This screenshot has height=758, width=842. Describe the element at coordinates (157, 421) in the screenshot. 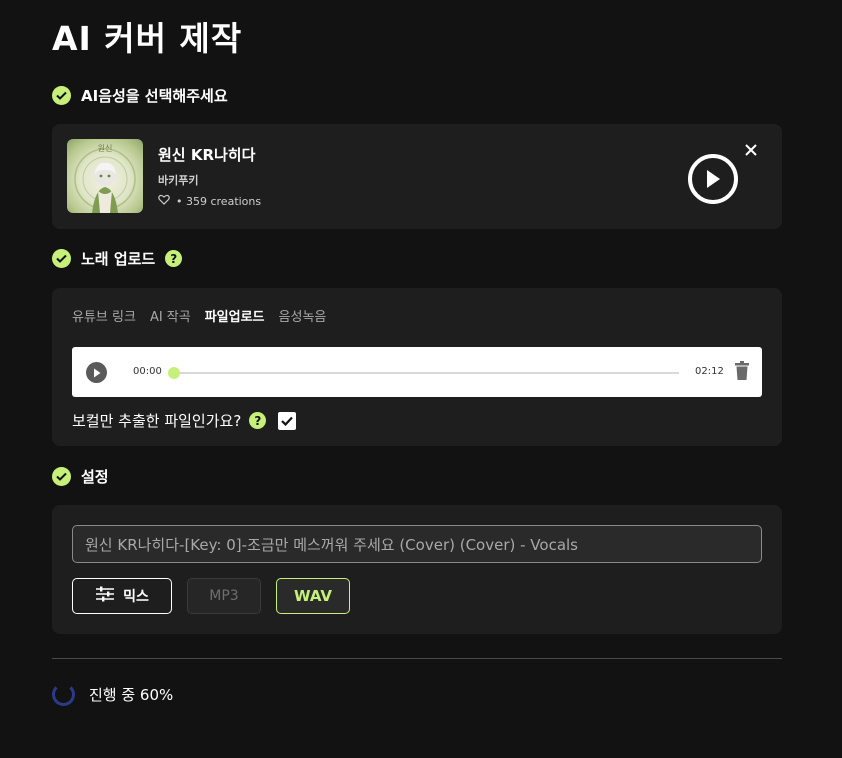

I see `vocal-only-label: 보컬만 추출한 파일인가요?` at that location.